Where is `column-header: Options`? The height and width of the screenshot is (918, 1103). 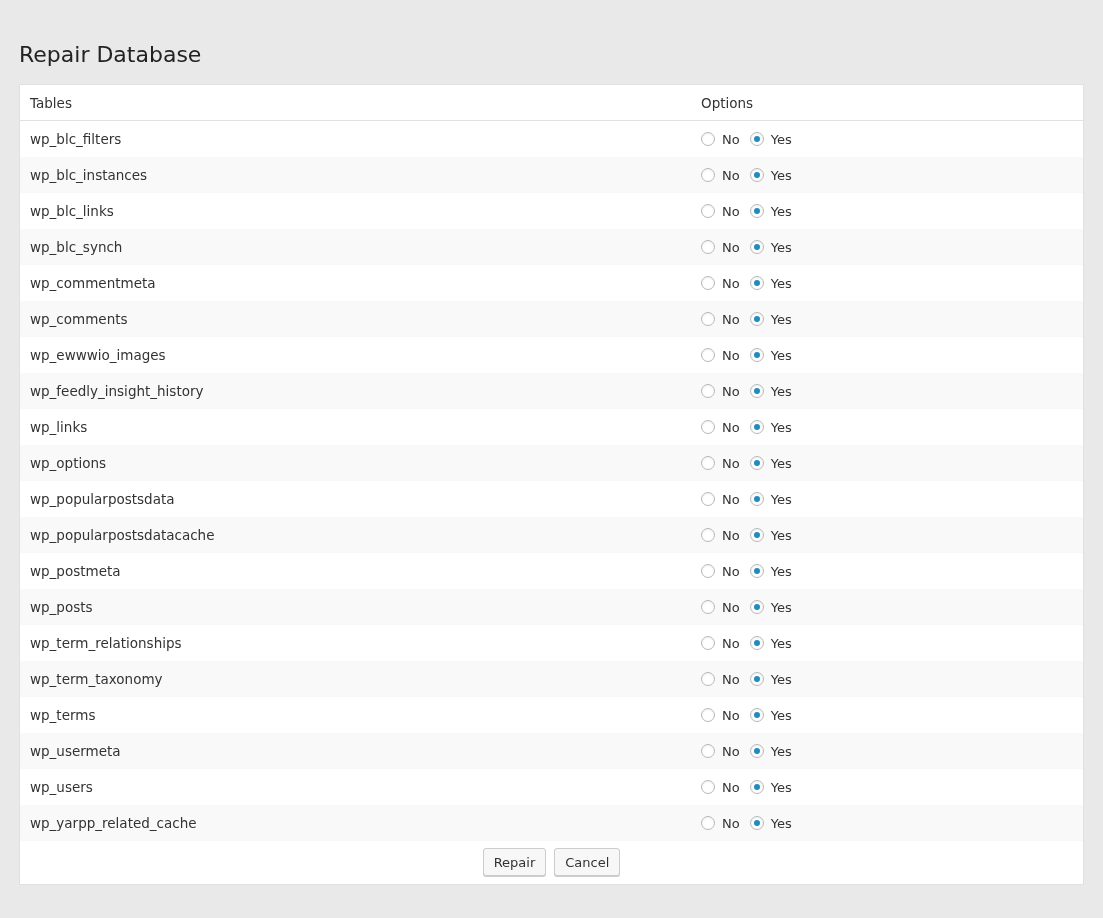 column-header: Options is located at coordinates (727, 102).